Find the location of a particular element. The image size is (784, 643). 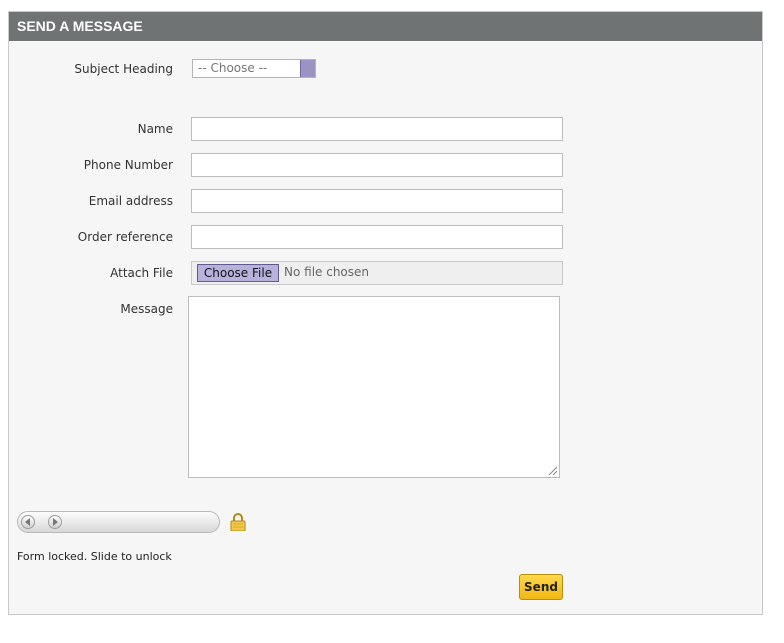

resize-grip-icon is located at coordinates (552, 470).